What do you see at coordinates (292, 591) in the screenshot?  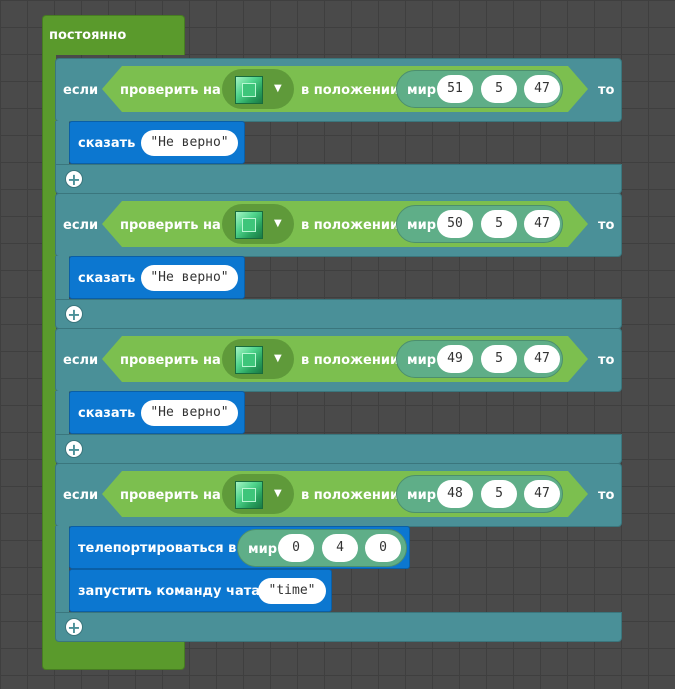 I see `chat-command-input: "time"` at bounding box center [292, 591].